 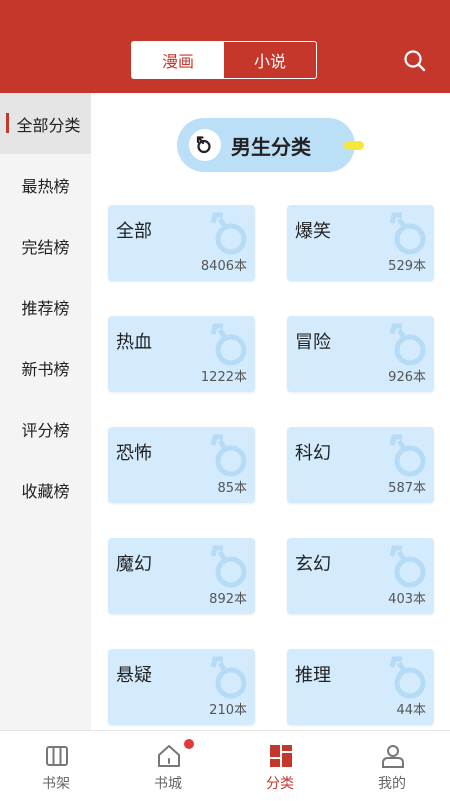 What do you see at coordinates (7, 123) in the screenshot?
I see `active-indicator` at bounding box center [7, 123].